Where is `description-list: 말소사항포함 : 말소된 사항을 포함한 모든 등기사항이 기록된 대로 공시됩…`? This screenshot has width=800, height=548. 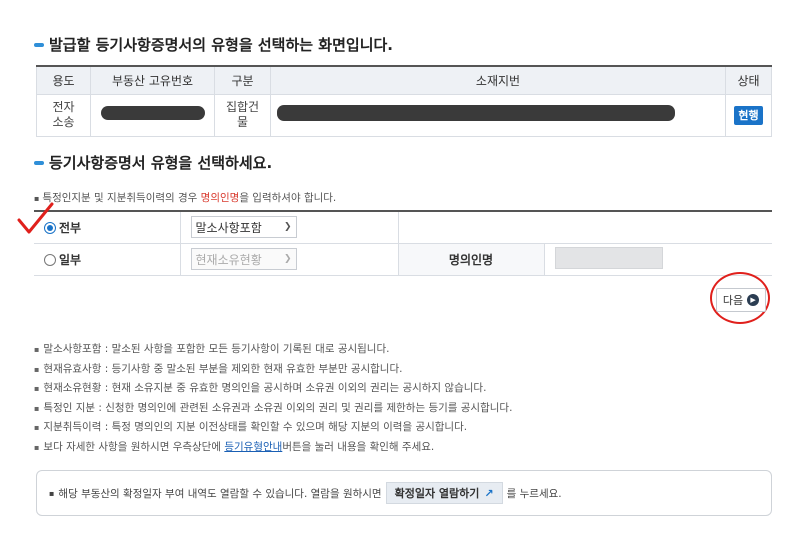 description-list: 말소사항포함 : 말소된 사항을 포함한 모든 등기사항이 기록된 대로 공시됩… is located at coordinates (273, 398).